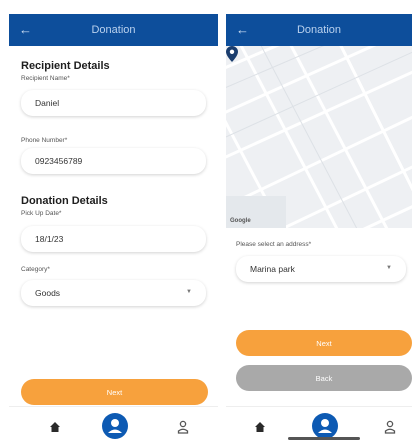 This screenshot has width=412, height=446. I want to click on pickup-date-label: Pick Up Date*, so click(41, 213).